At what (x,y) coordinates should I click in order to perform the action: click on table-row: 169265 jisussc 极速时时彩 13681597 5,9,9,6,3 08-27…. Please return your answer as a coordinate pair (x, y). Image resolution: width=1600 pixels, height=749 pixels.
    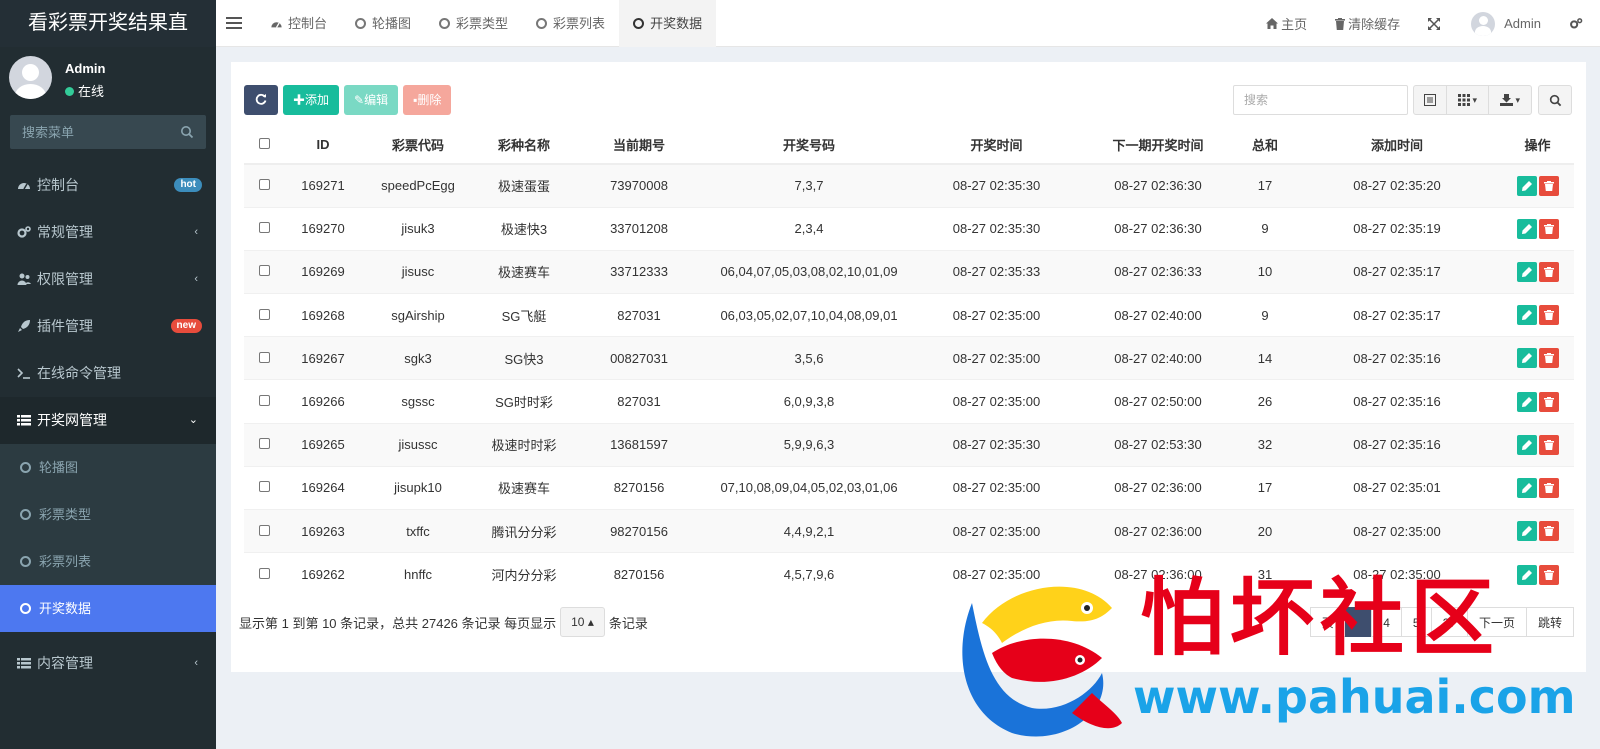
    Looking at the image, I should click on (909, 444).